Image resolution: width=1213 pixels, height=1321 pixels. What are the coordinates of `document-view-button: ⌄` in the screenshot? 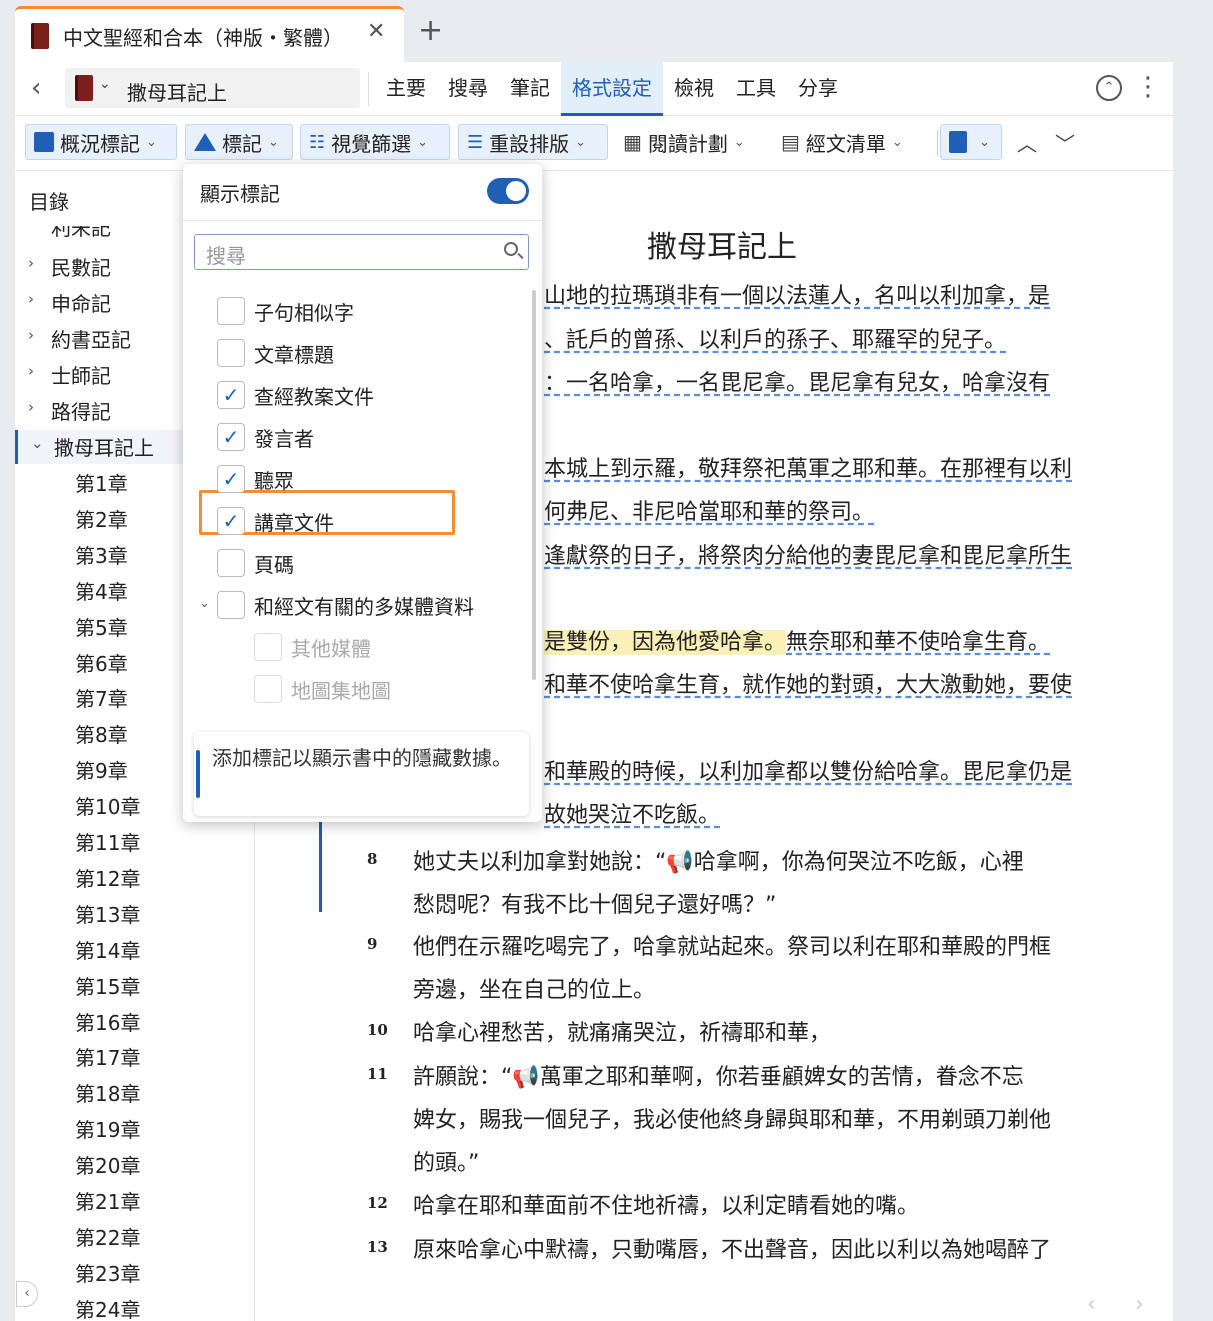 It's located at (971, 142).